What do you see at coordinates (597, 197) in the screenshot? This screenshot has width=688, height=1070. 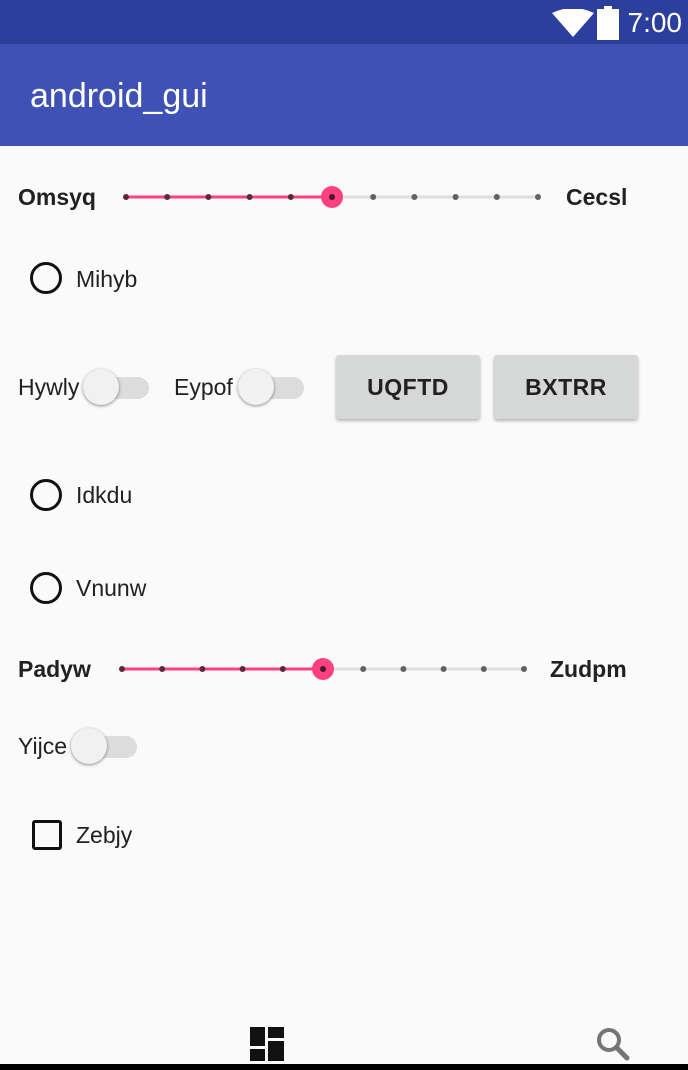 I see `slider1-right-label: Cecsl` at bounding box center [597, 197].